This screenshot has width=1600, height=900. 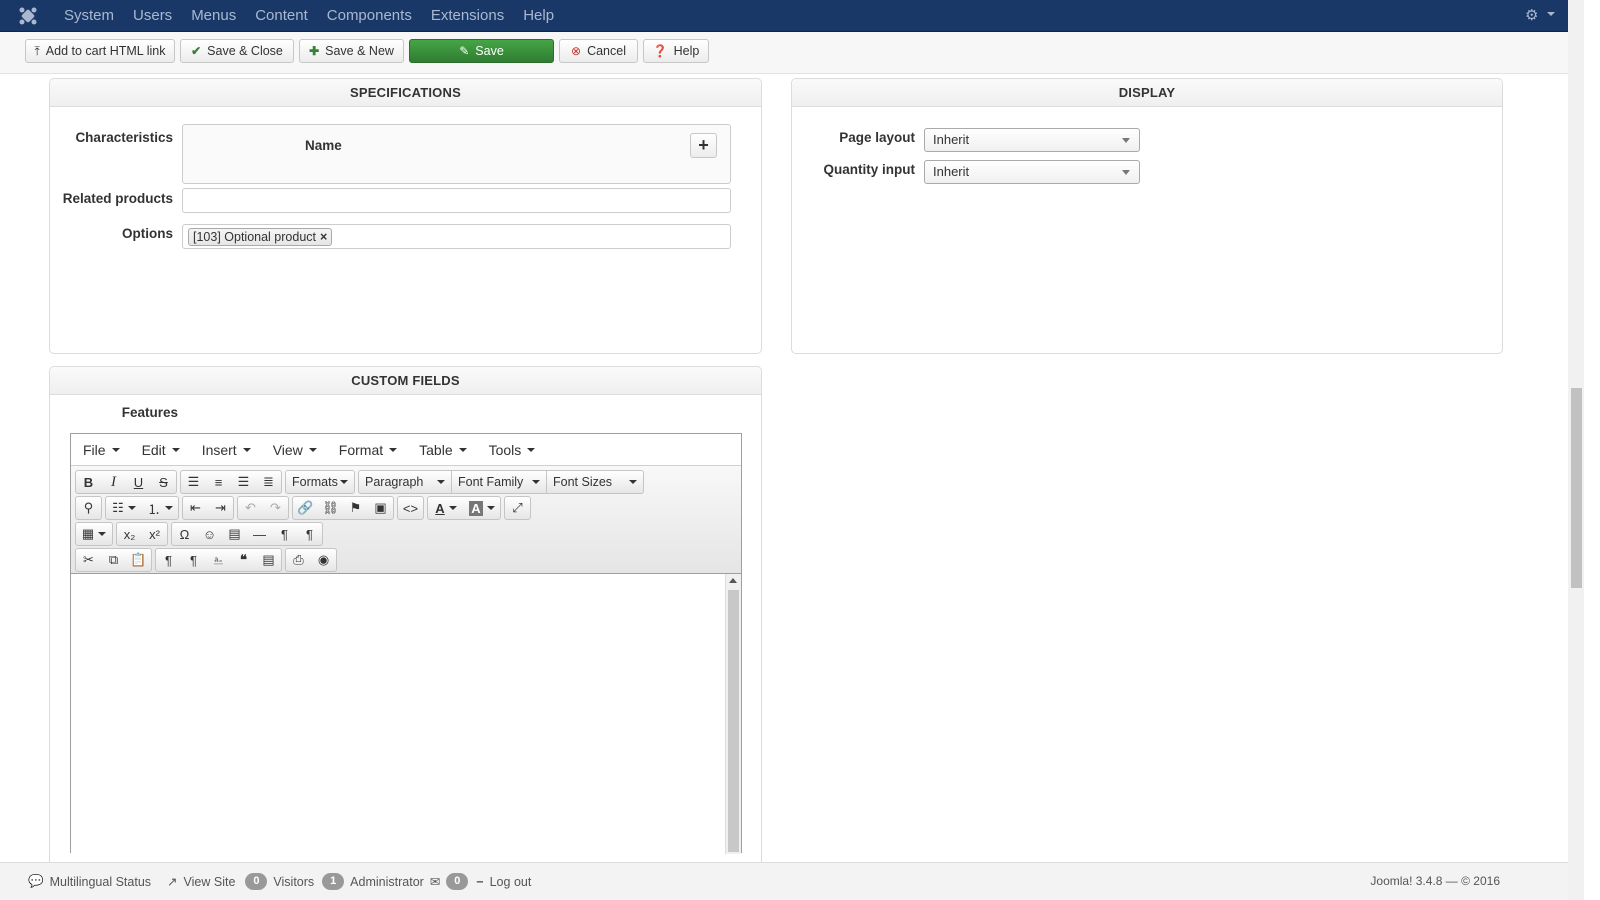 What do you see at coordinates (703, 145) in the screenshot?
I see `add-characteristic-button: +` at bounding box center [703, 145].